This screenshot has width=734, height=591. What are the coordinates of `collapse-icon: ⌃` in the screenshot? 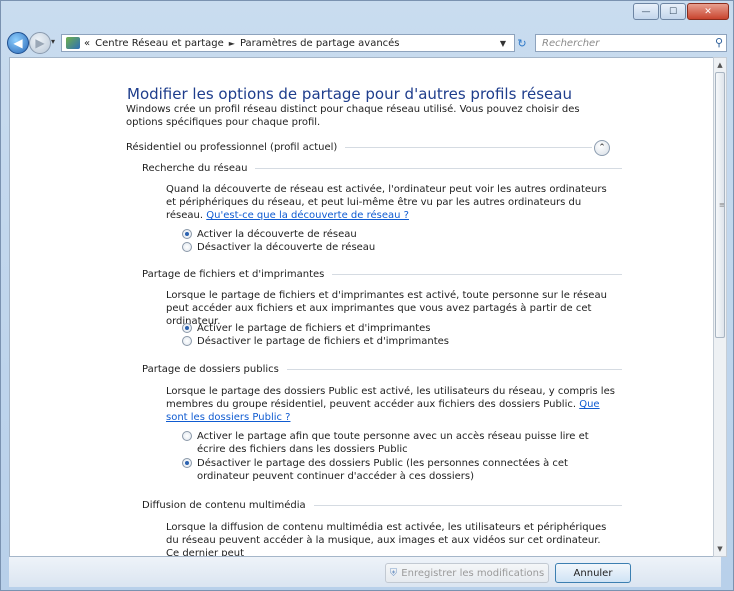 It's located at (602, 148).